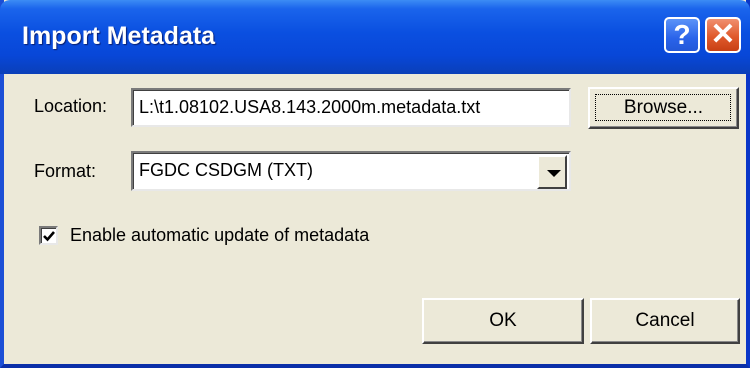 This screenshot has height=368, width=750. I want to click on cancel-button-label: Cancel, so click(665, 320).